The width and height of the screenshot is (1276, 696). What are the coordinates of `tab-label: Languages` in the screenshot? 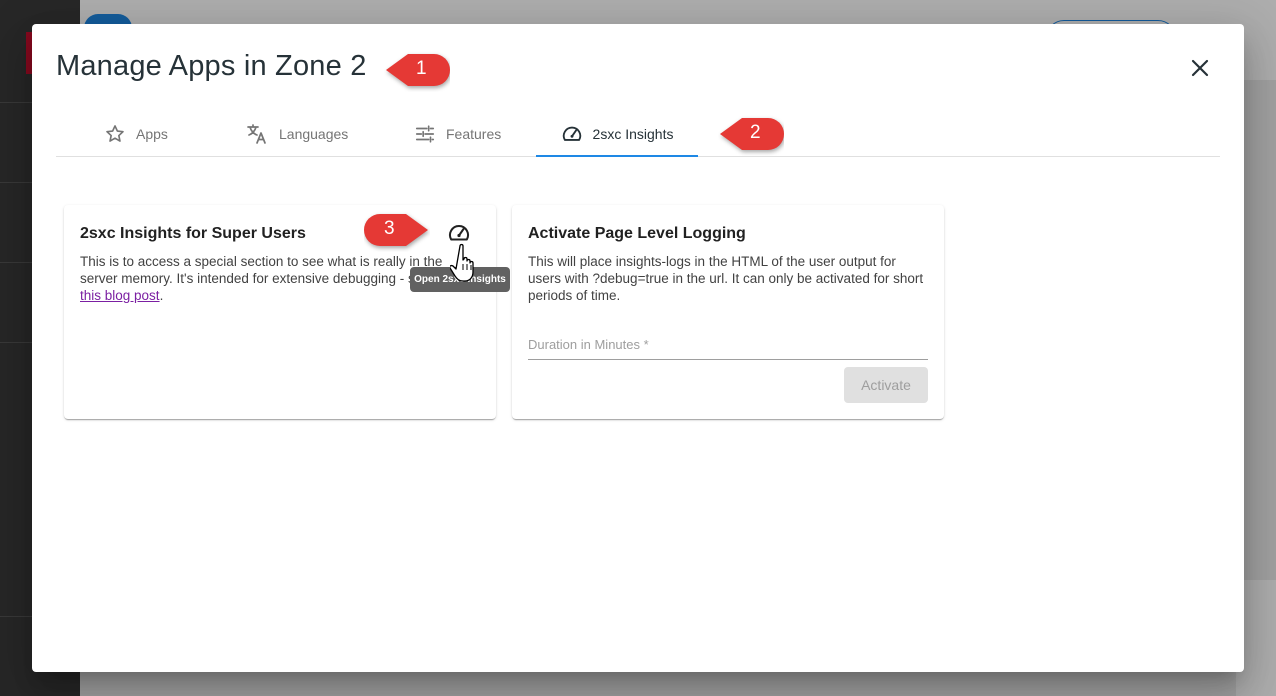 It's located at (314, 134).